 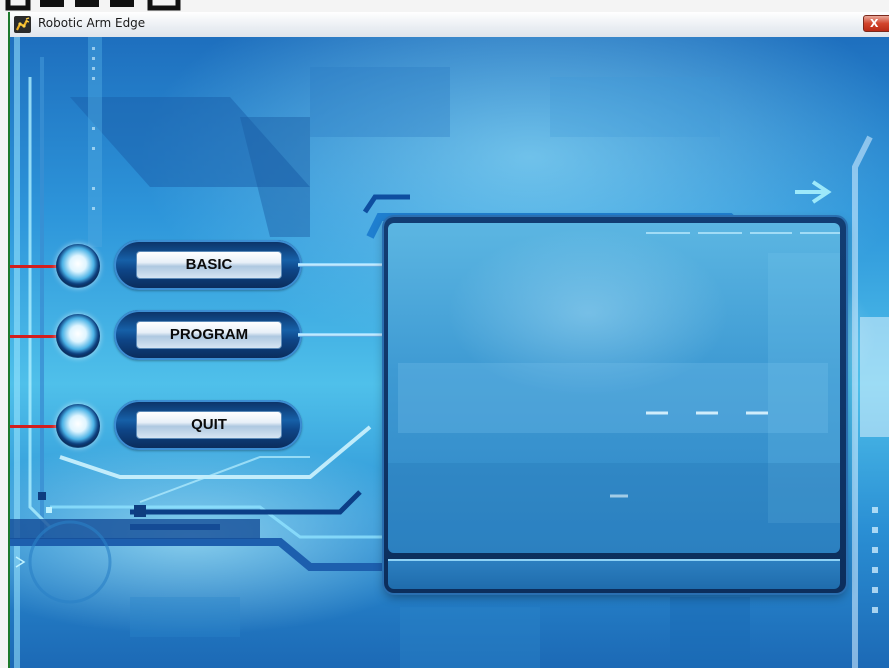 I want to click on basic-button: BASIC, so click(x=209, y=265).